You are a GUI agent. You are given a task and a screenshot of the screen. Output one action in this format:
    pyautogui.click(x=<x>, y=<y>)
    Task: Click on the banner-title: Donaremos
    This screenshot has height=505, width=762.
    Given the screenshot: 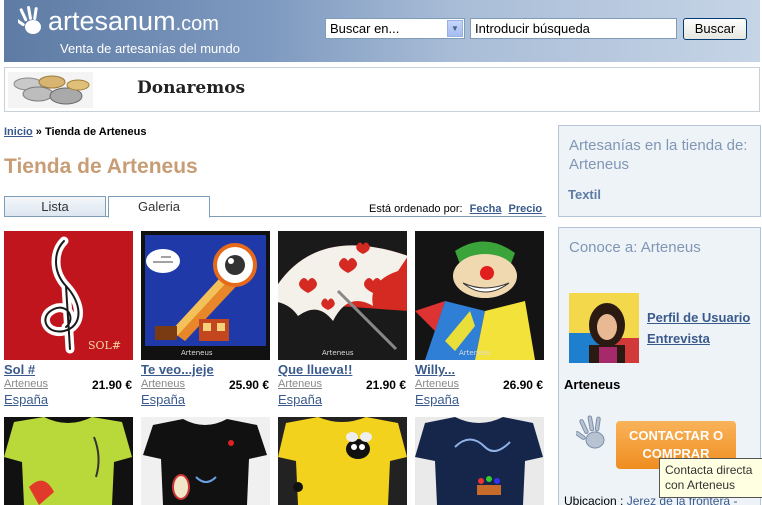 What is the action you would take?
    pyautogui.click(x=191, y=88)
    